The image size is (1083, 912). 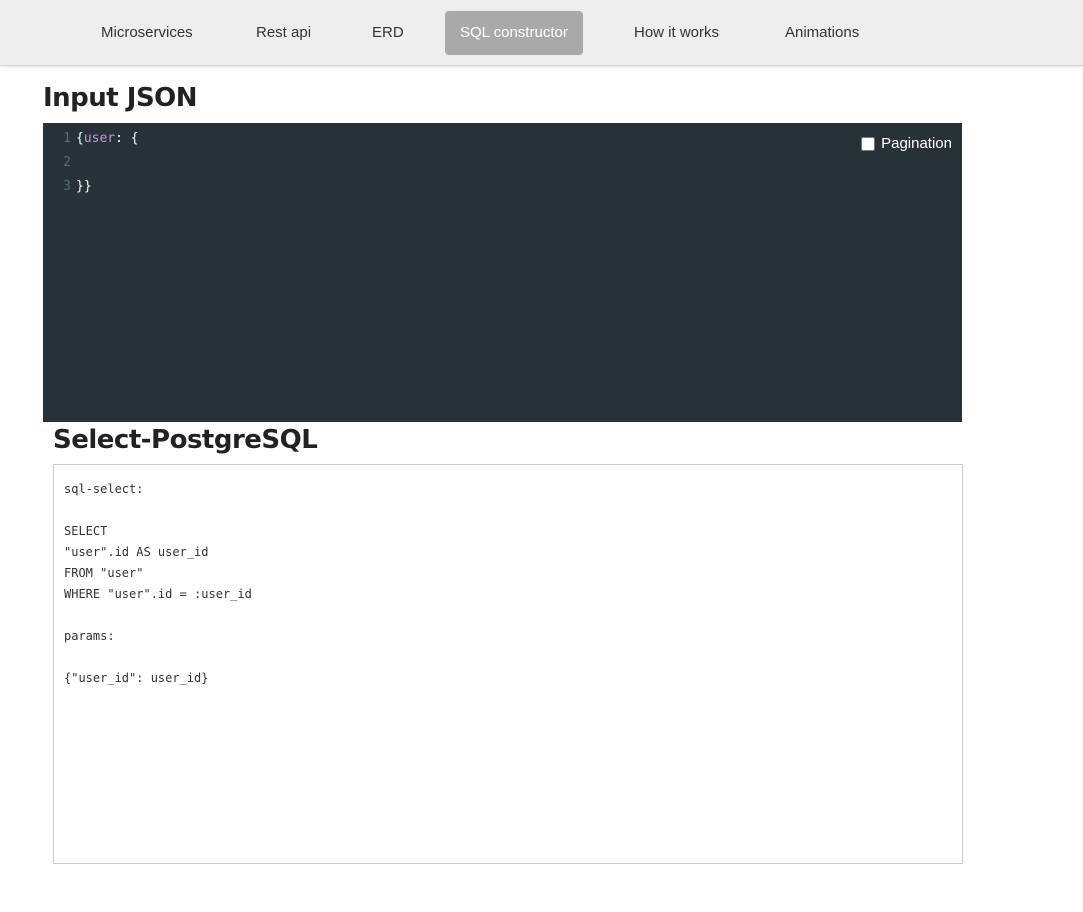 I want to click on line-number: 1, so click(x=67, y=138).